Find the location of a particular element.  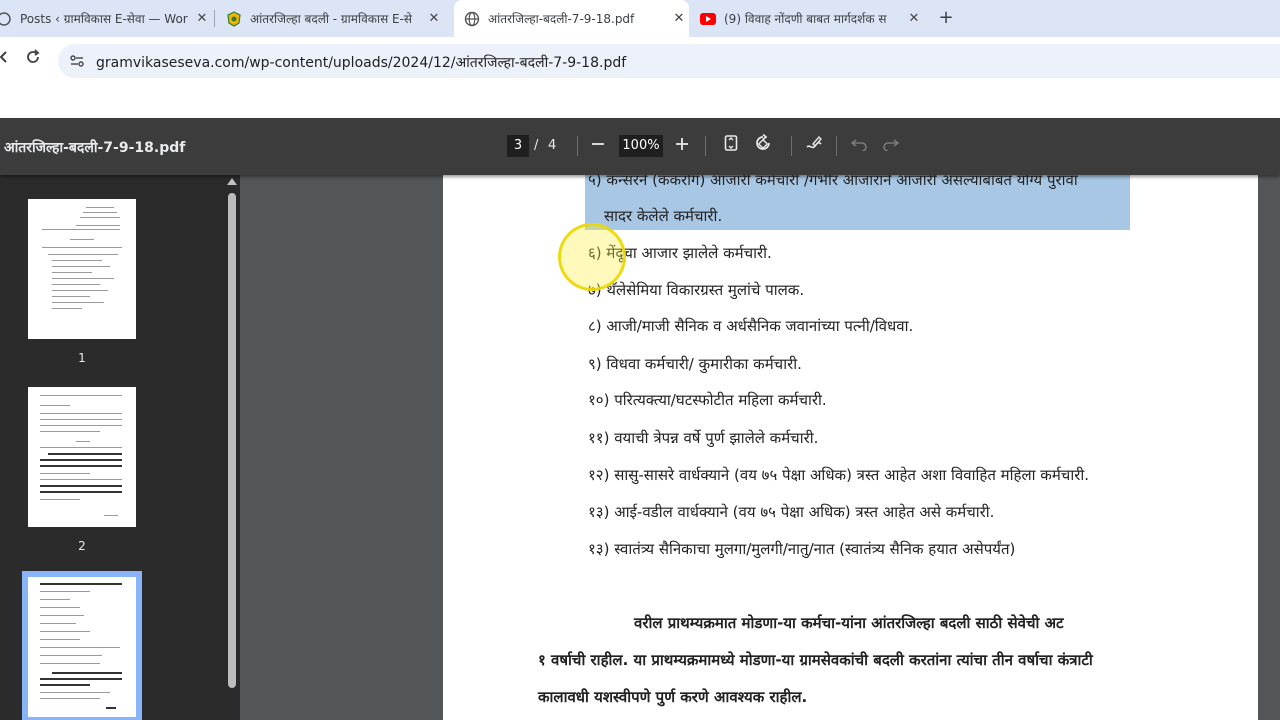

sidebar-scroll-thumb is located at coordinates (232, 440).